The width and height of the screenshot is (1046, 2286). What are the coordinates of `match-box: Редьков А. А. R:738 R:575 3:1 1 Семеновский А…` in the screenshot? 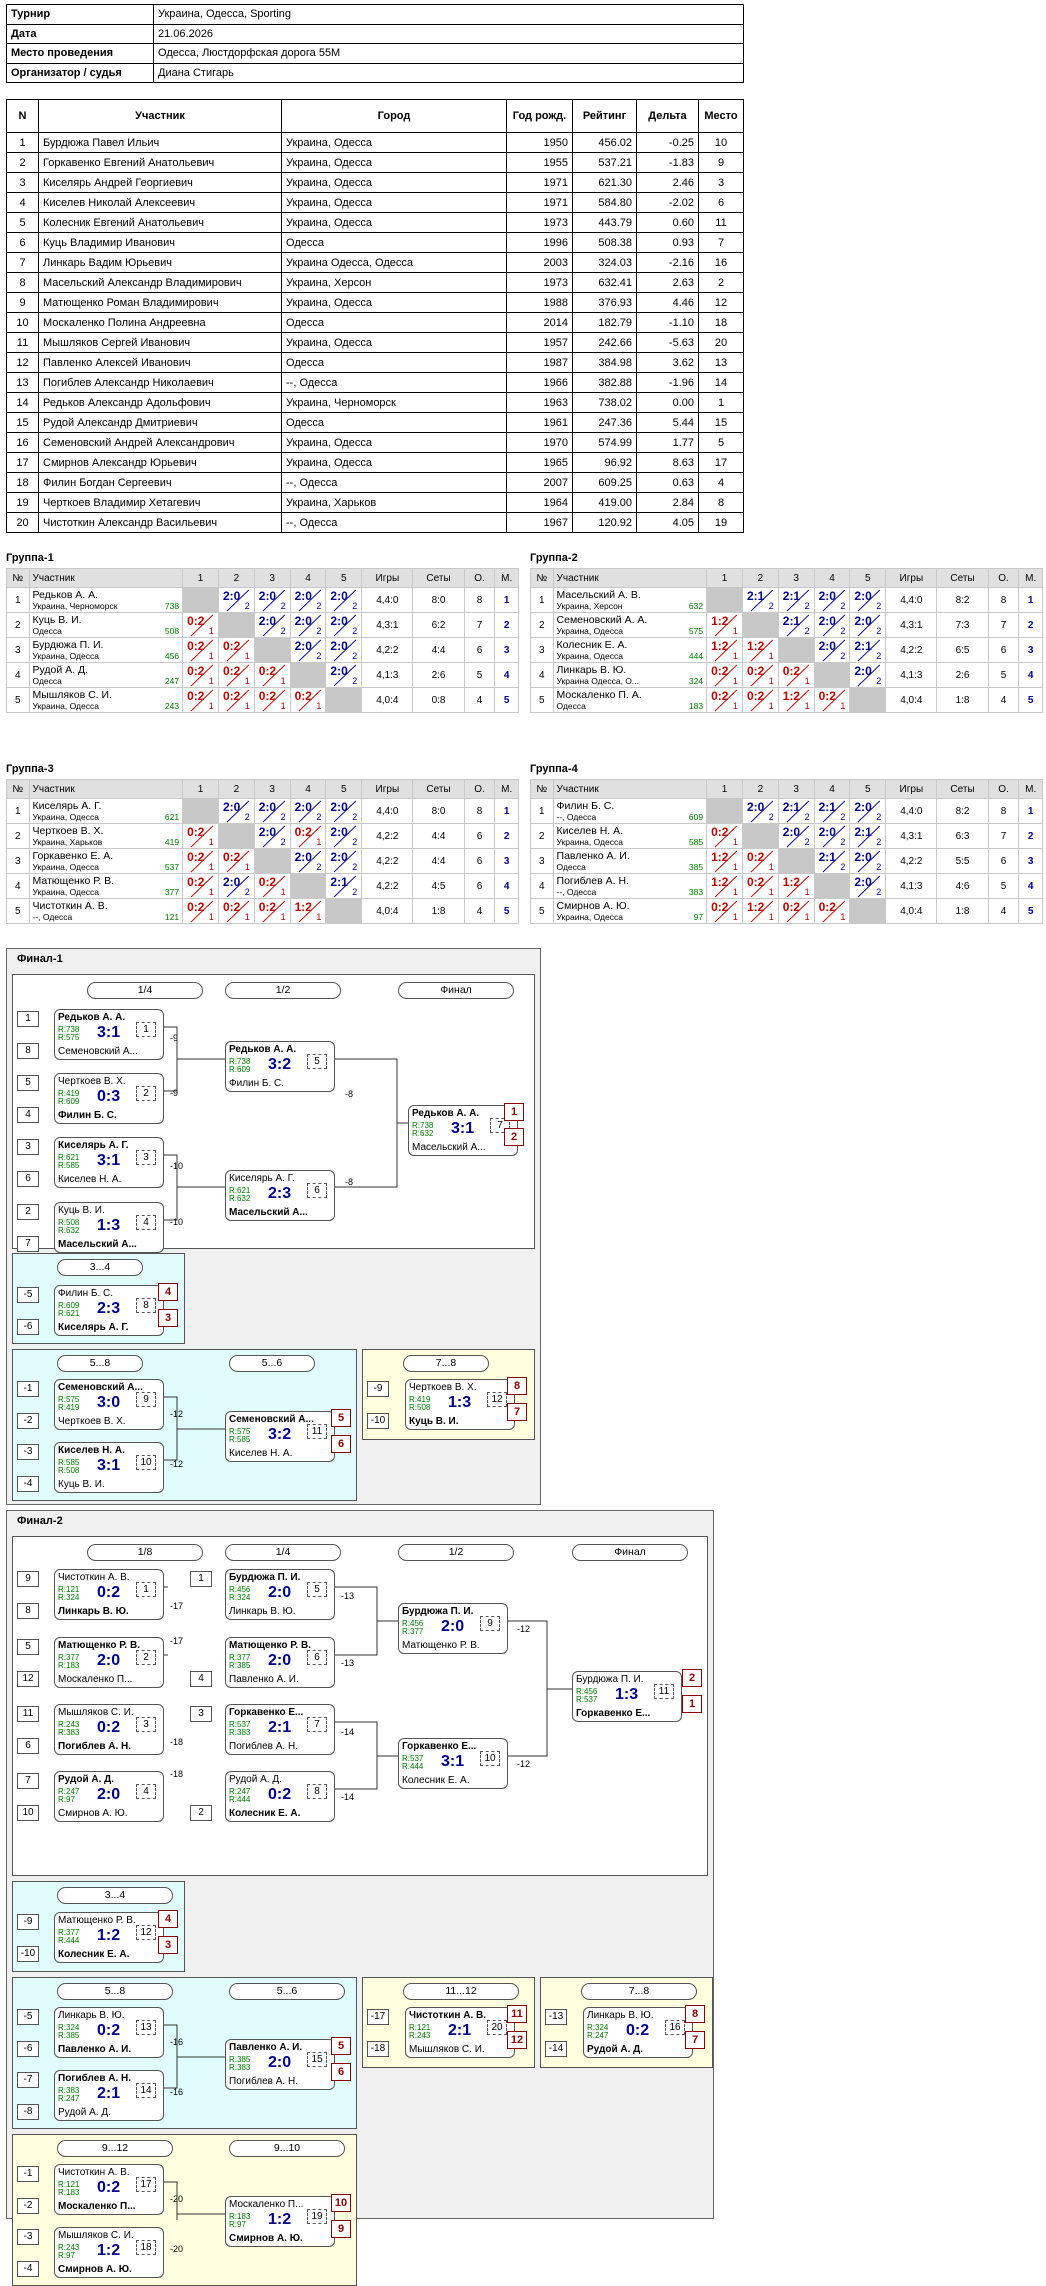 It's located at (109, 1034).